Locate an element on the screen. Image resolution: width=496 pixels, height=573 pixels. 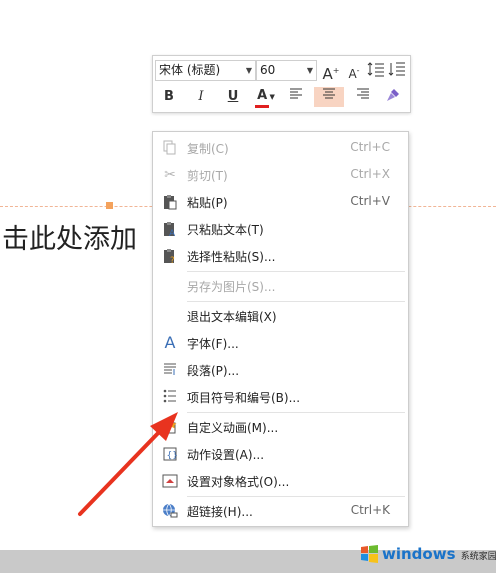
watermark-suffix: 系统家园 is located at coordinates (478, 557).